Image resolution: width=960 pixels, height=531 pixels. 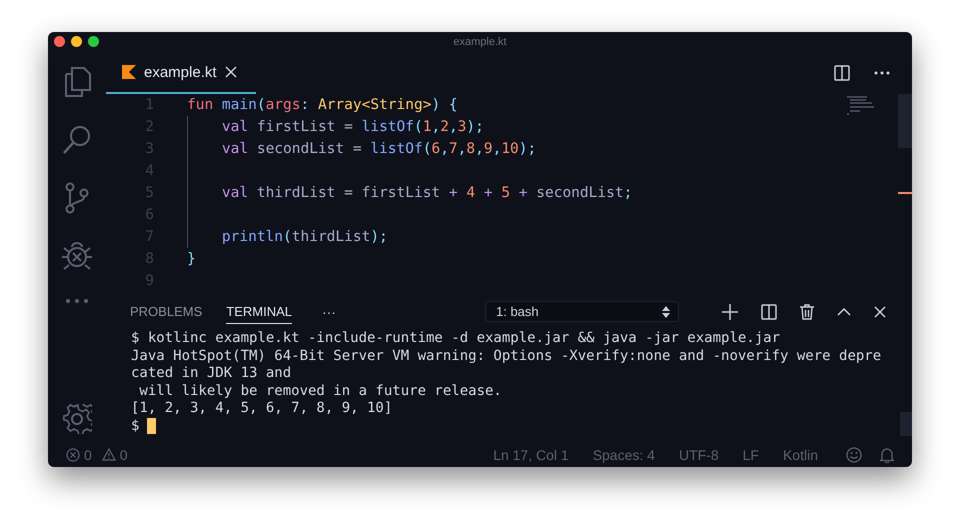 What do you see at coordinates (842, 73) in the screenshot?
I see `split-editor-icon` at bounding box center [842, 73].